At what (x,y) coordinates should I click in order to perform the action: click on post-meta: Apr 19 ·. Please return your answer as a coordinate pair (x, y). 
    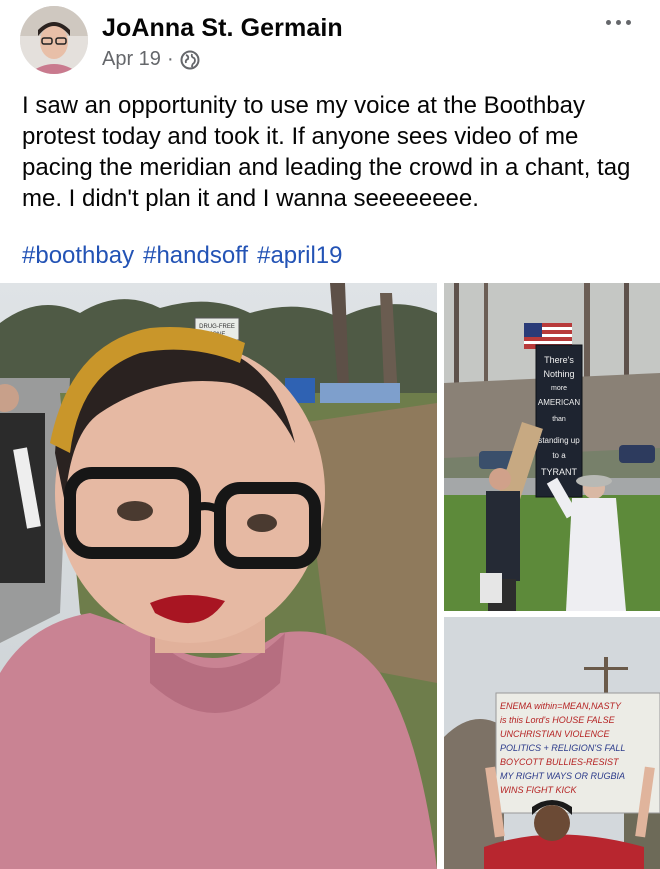
    Looking at the image, I should click on (151, 59).